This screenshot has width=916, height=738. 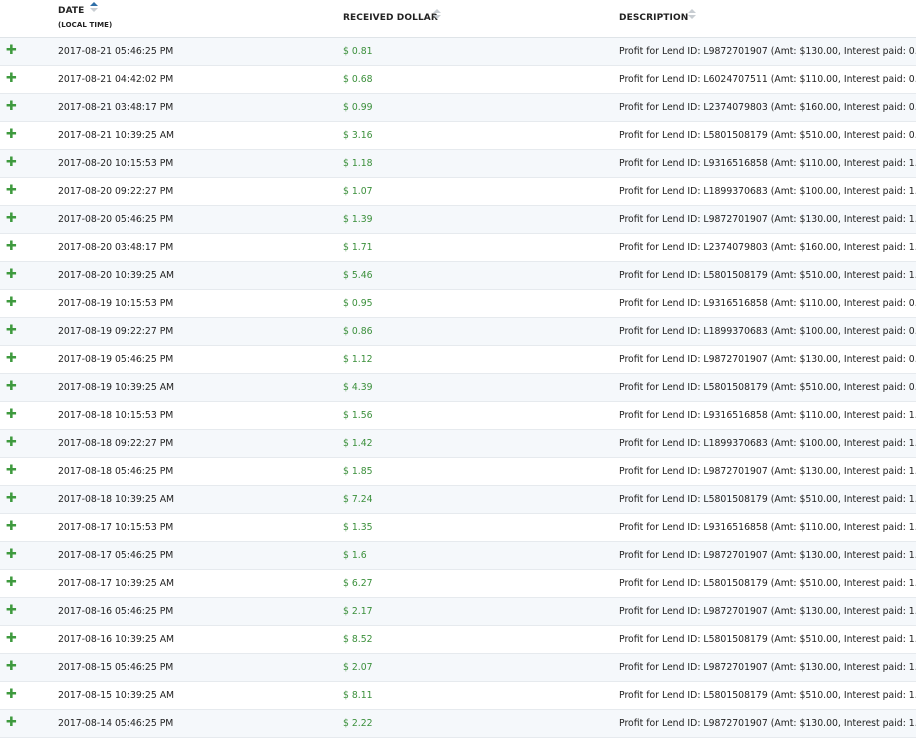 I want to click on row-amount: $ 1.85, so click(x=358, y=471).